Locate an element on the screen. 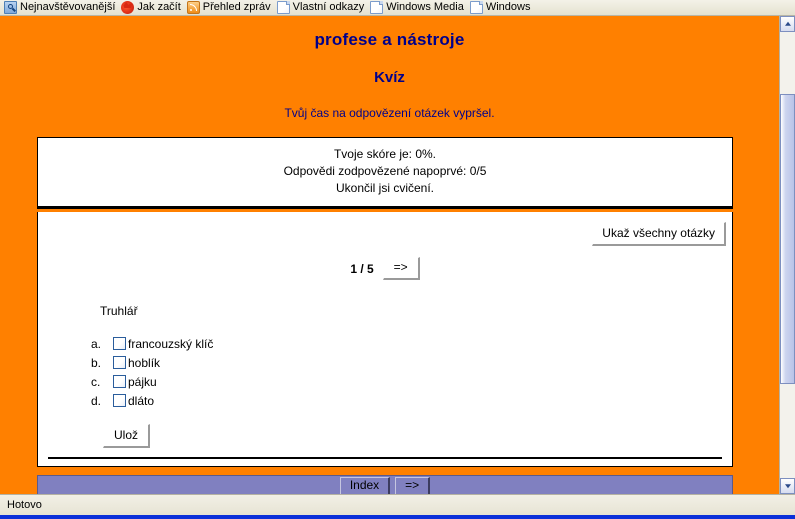  question-nav-row: 1 / 5 => is located at coordinates (385, 268).